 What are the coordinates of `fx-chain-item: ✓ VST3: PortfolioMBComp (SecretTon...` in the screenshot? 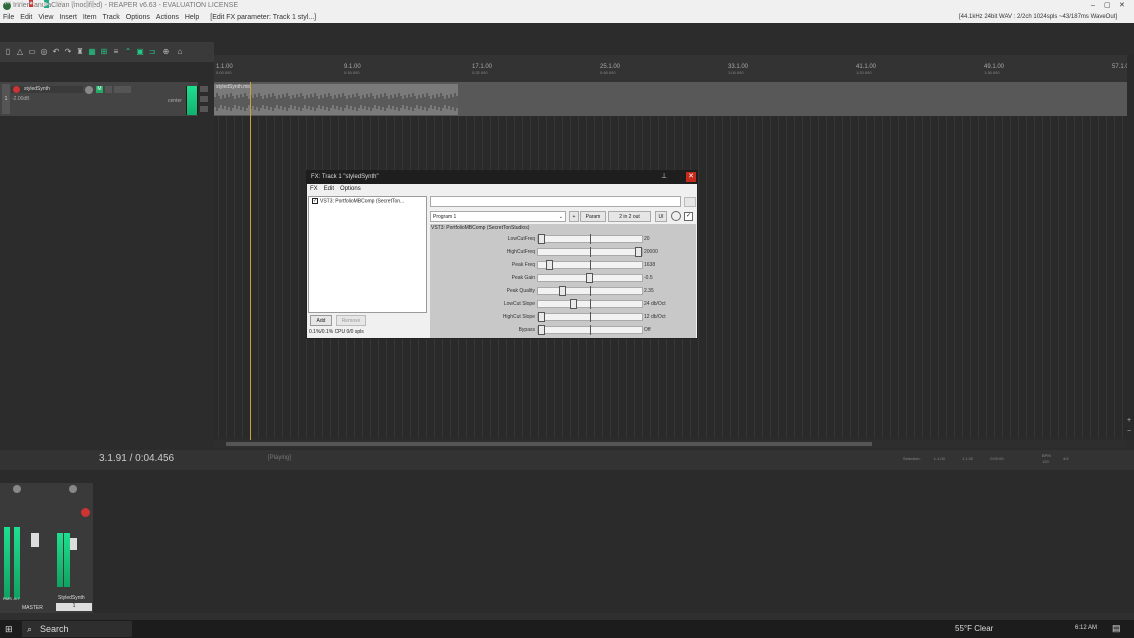 It's located at (368, 201).